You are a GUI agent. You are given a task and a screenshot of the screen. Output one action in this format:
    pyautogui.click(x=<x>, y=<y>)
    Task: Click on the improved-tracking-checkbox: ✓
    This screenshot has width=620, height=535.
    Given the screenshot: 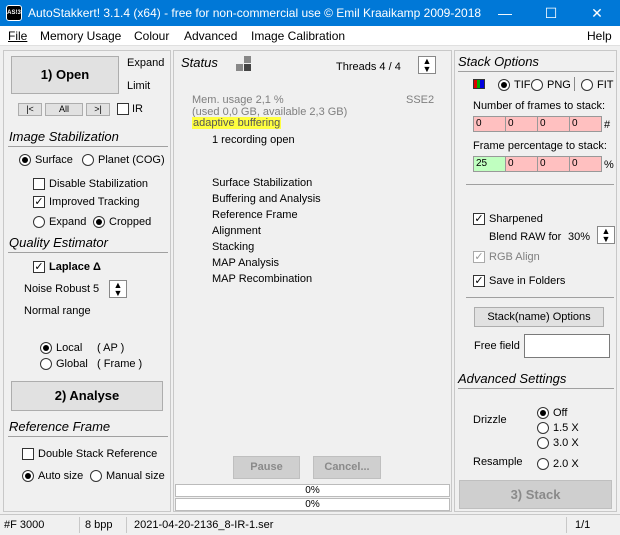 What is the action you would take?
    pyautogui.click(x=39, y=202)
    